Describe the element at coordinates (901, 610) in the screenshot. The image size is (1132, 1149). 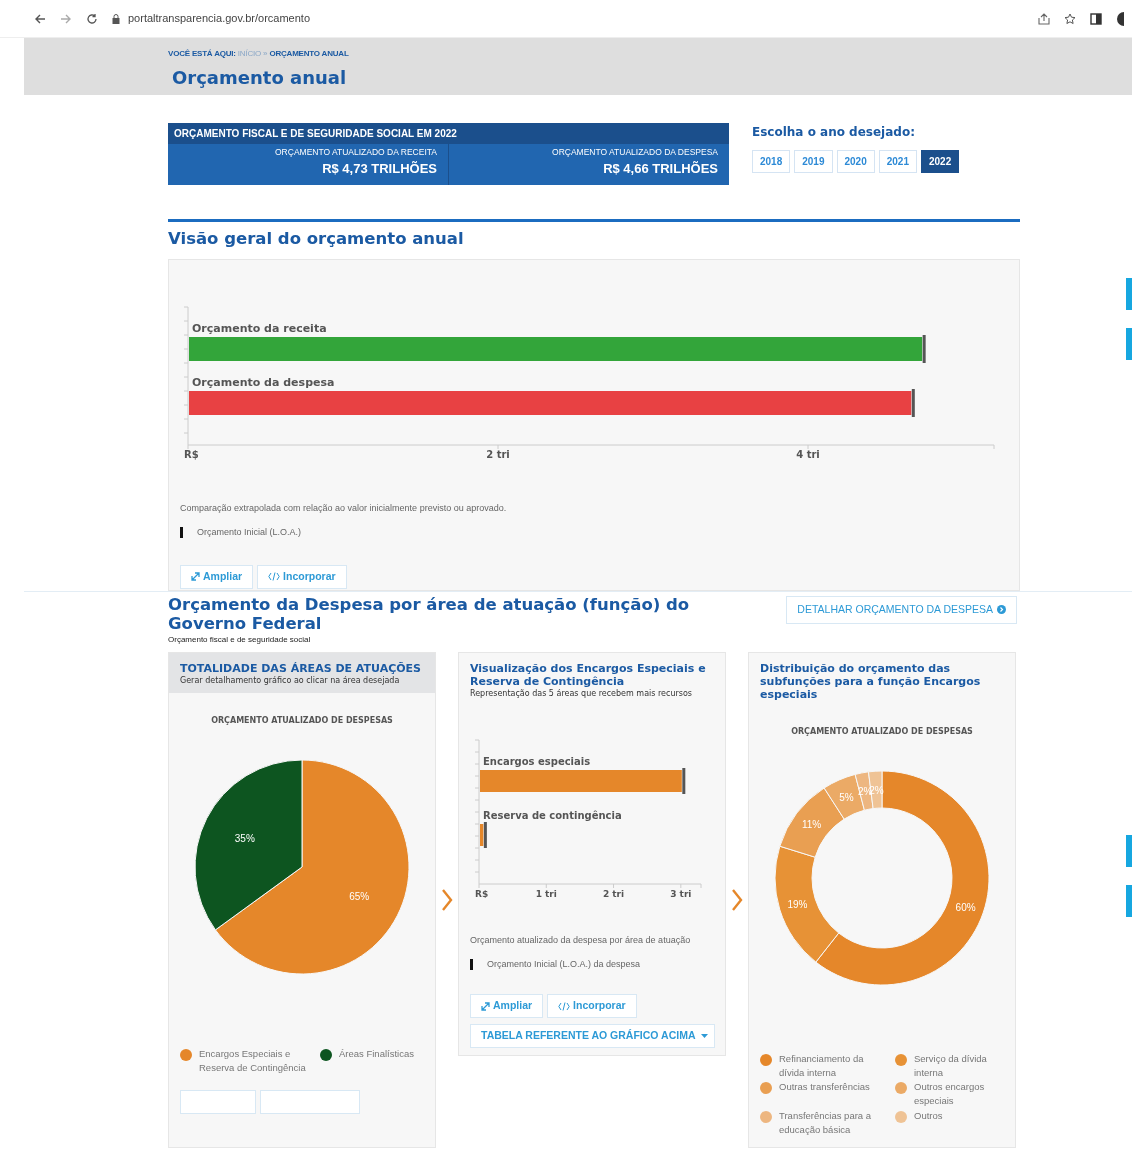
I see `detail-button: DETALHAR ORÇAMENTO DA DESPESA` at that location.